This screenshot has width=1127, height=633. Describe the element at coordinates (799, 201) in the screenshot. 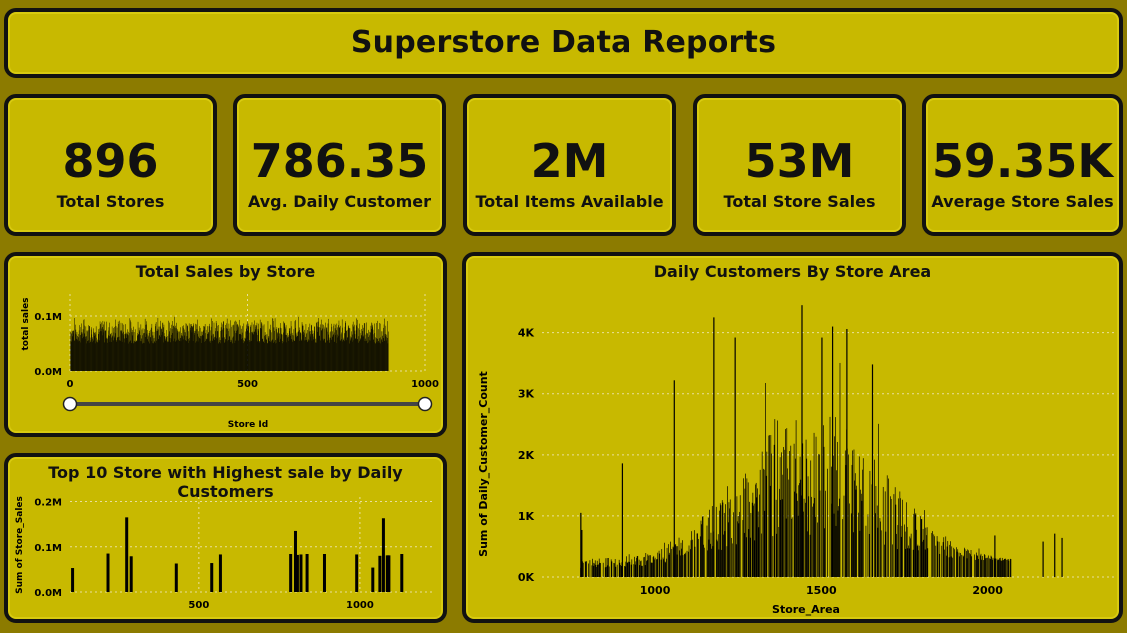

I see `kpi-label: Total Store Sales` at that location.